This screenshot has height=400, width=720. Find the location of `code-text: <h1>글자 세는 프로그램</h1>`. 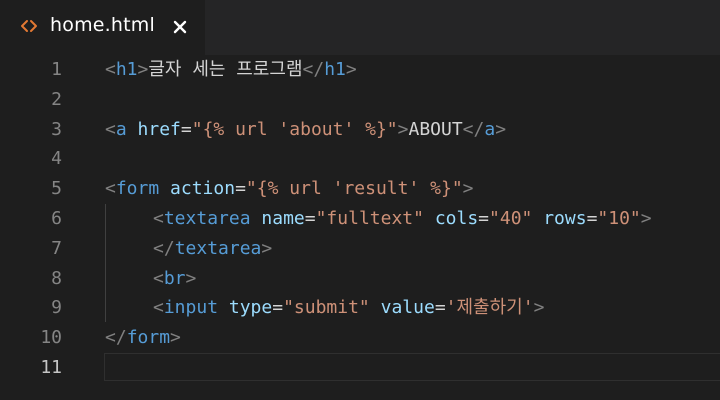

code-text: <h1>글자 세는 프로그램</h1> is located at coordinates (231, 70).